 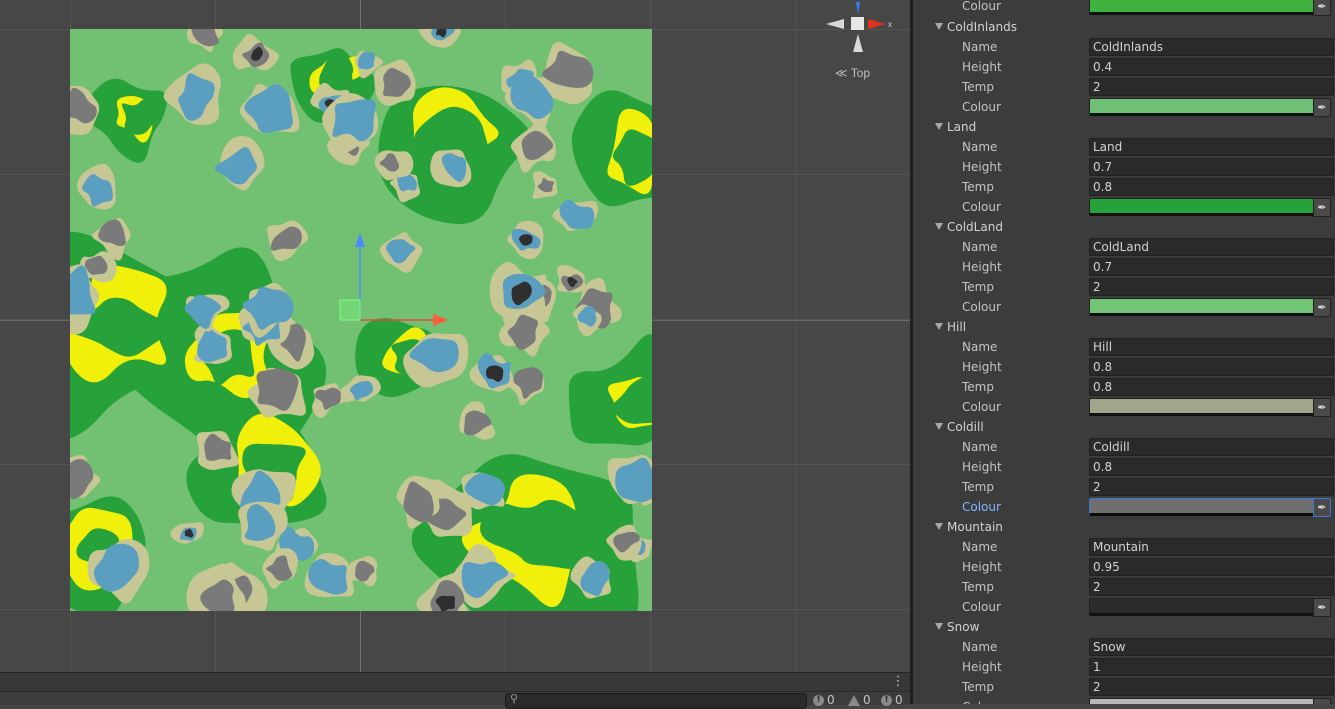 I want to click on foldout-row: Hill, so click(x=1124, y=327).